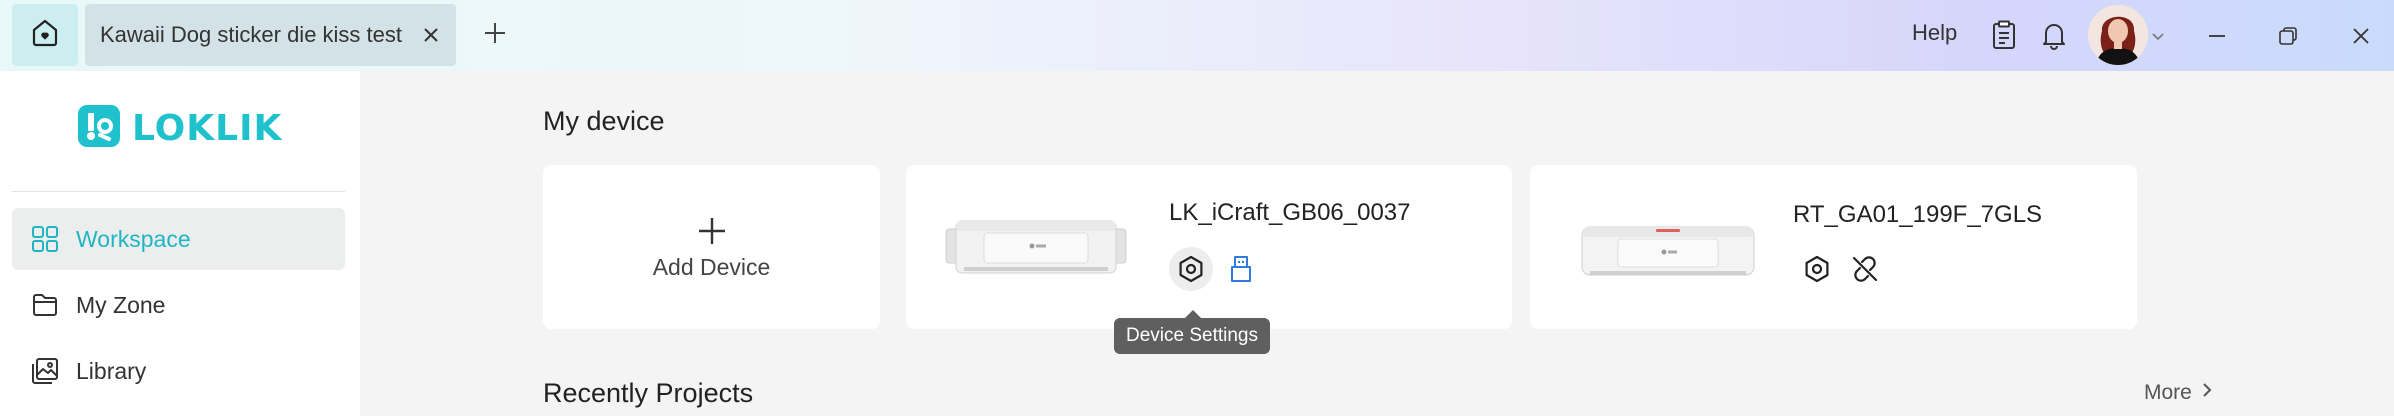 The height and width of the screenshot is (416, 2394). What do you see at coordinates (1865, 269) in the screenshot?
I see `disconnected-link-icon` at bounding box center [1865, 269].